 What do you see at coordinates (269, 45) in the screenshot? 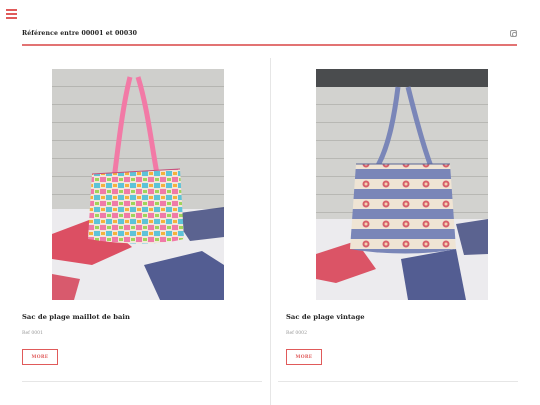
I see `header-accent-rule` at bounding box center [269, 45].